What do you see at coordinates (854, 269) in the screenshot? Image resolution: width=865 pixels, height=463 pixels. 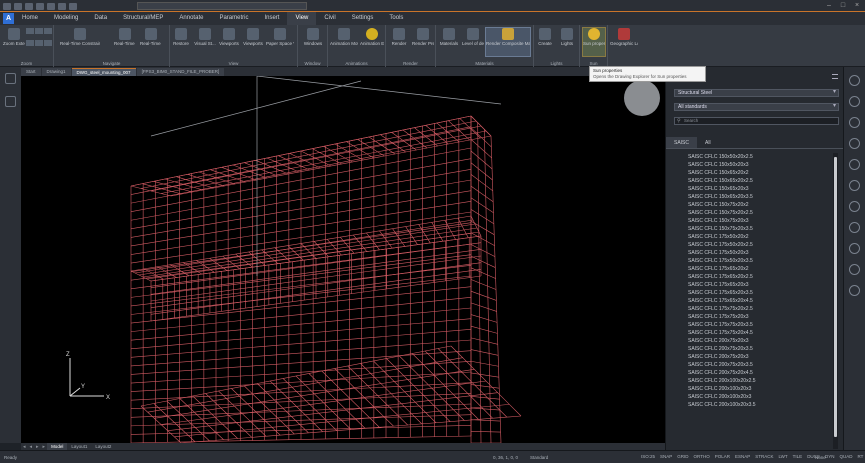 I see `lights-icon` at bounding box center [854, 269].